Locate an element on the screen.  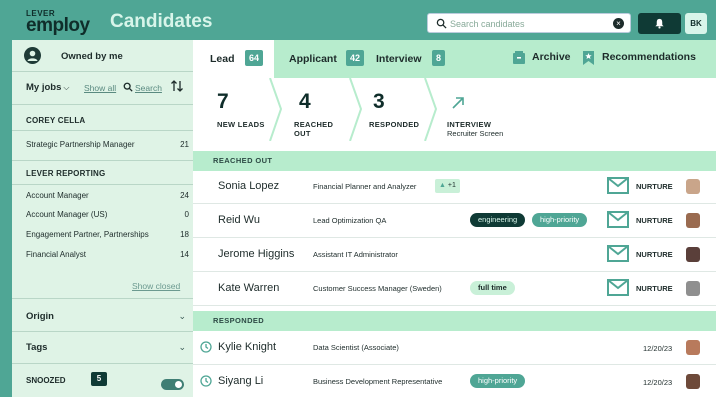
chevron-down-icon: ⌄ is located at coordinates (182, 316).